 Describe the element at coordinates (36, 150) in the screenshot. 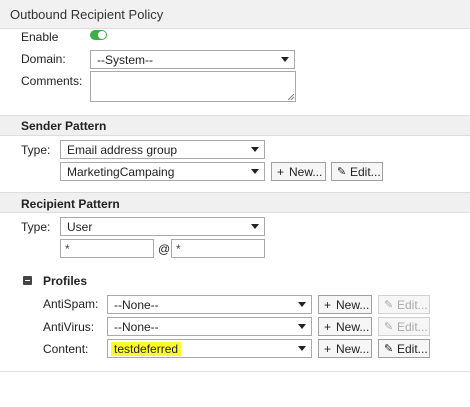

I see `sender-type-label: Type:` at that location.